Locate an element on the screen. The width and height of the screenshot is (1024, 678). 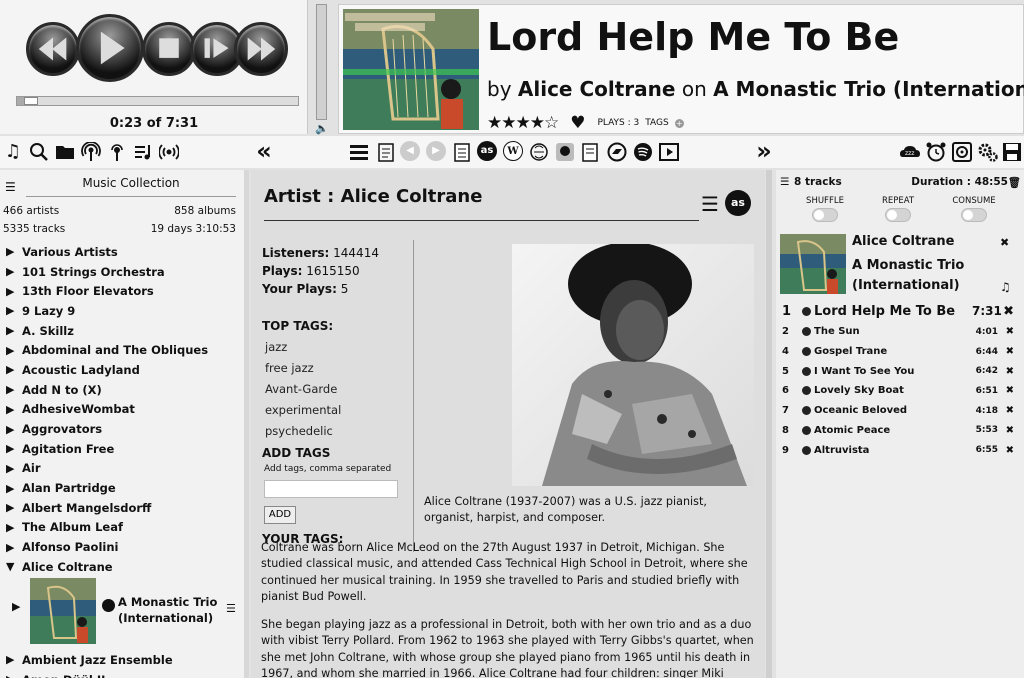
lastfm-icon: as is located at coordinates (738, 203).